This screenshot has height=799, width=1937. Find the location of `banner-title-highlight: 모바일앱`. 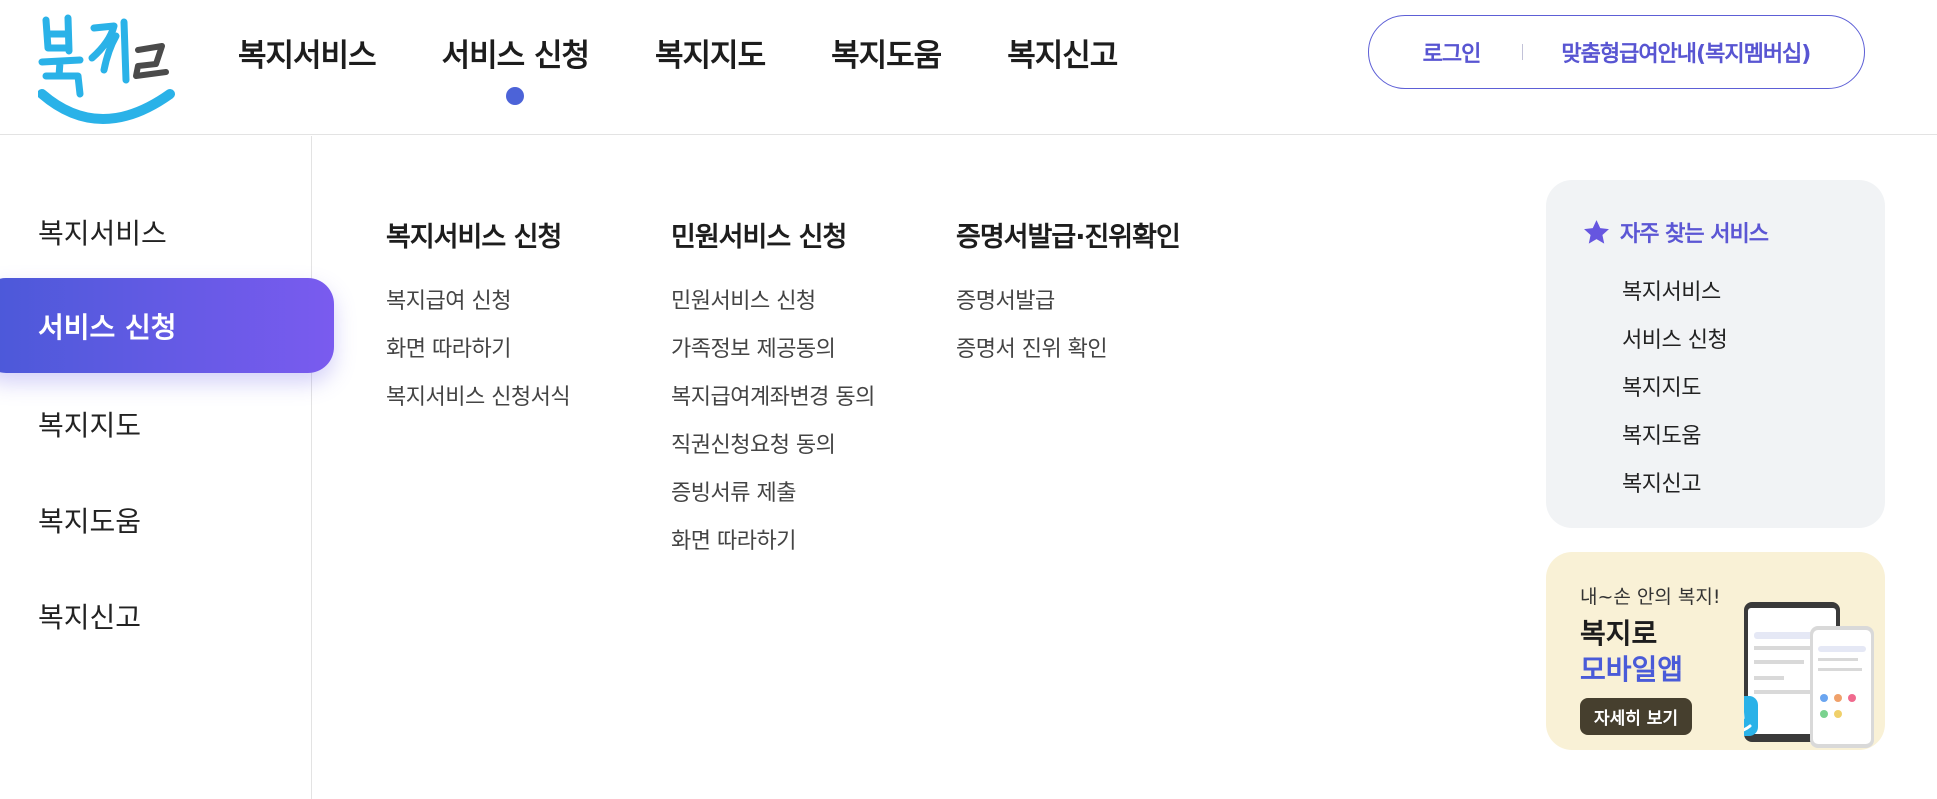

banner-title-highlight: 모바일앱 is located at coordinates (1632, 669).